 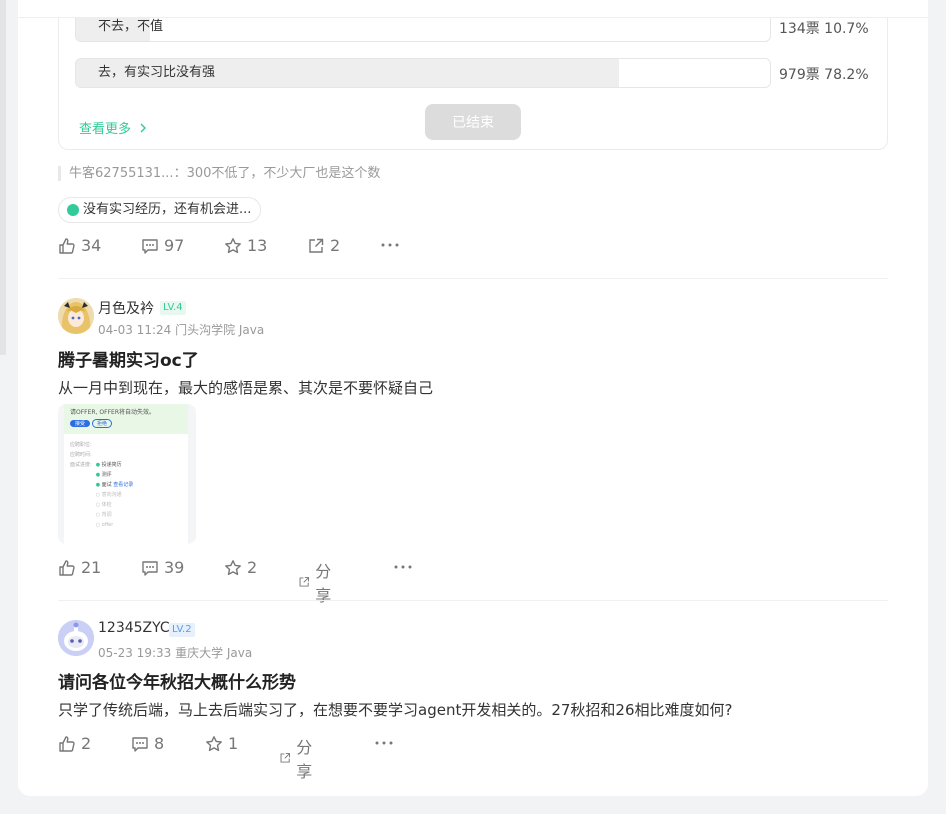 I want to click on offer-notice-text: 请OFFER, OFFER将自动失效。, so click(x=112, y=412).